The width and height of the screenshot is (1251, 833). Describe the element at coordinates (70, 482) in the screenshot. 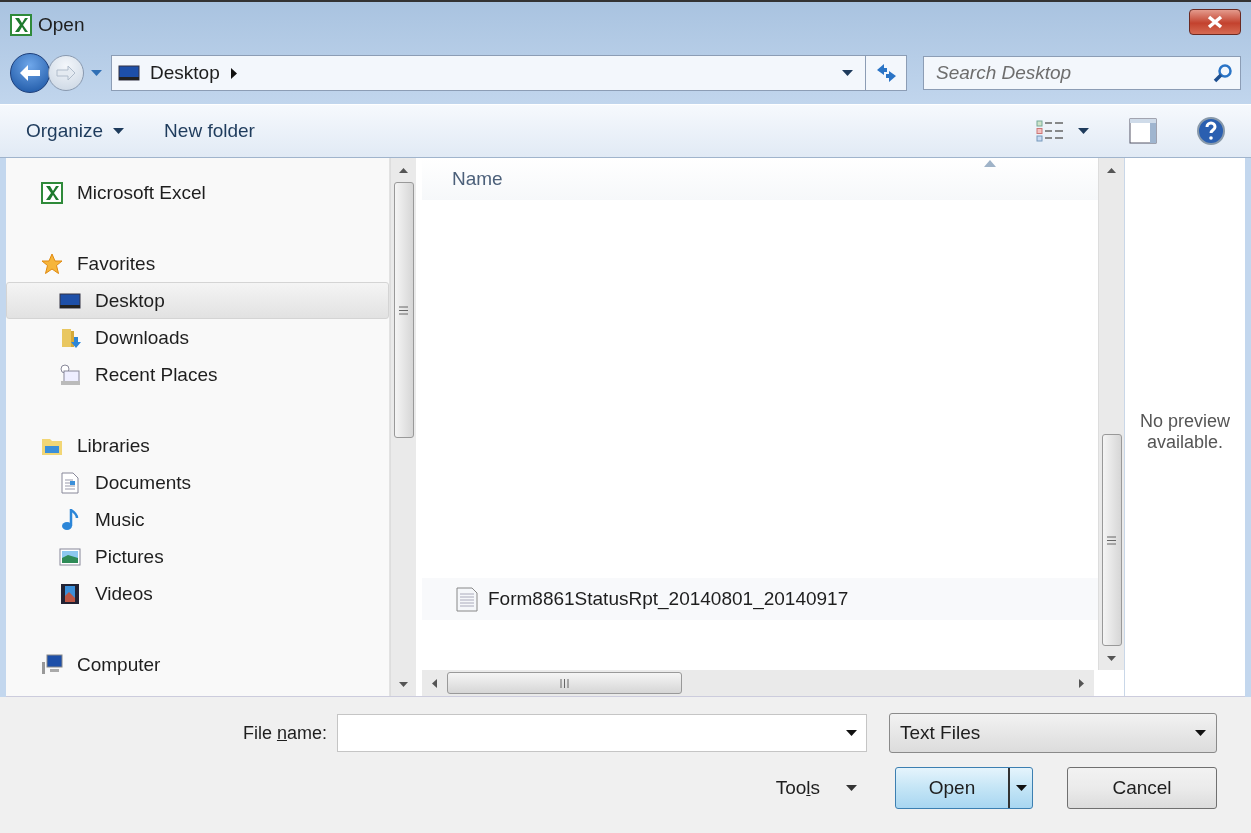

I see `document-icon` at that location.